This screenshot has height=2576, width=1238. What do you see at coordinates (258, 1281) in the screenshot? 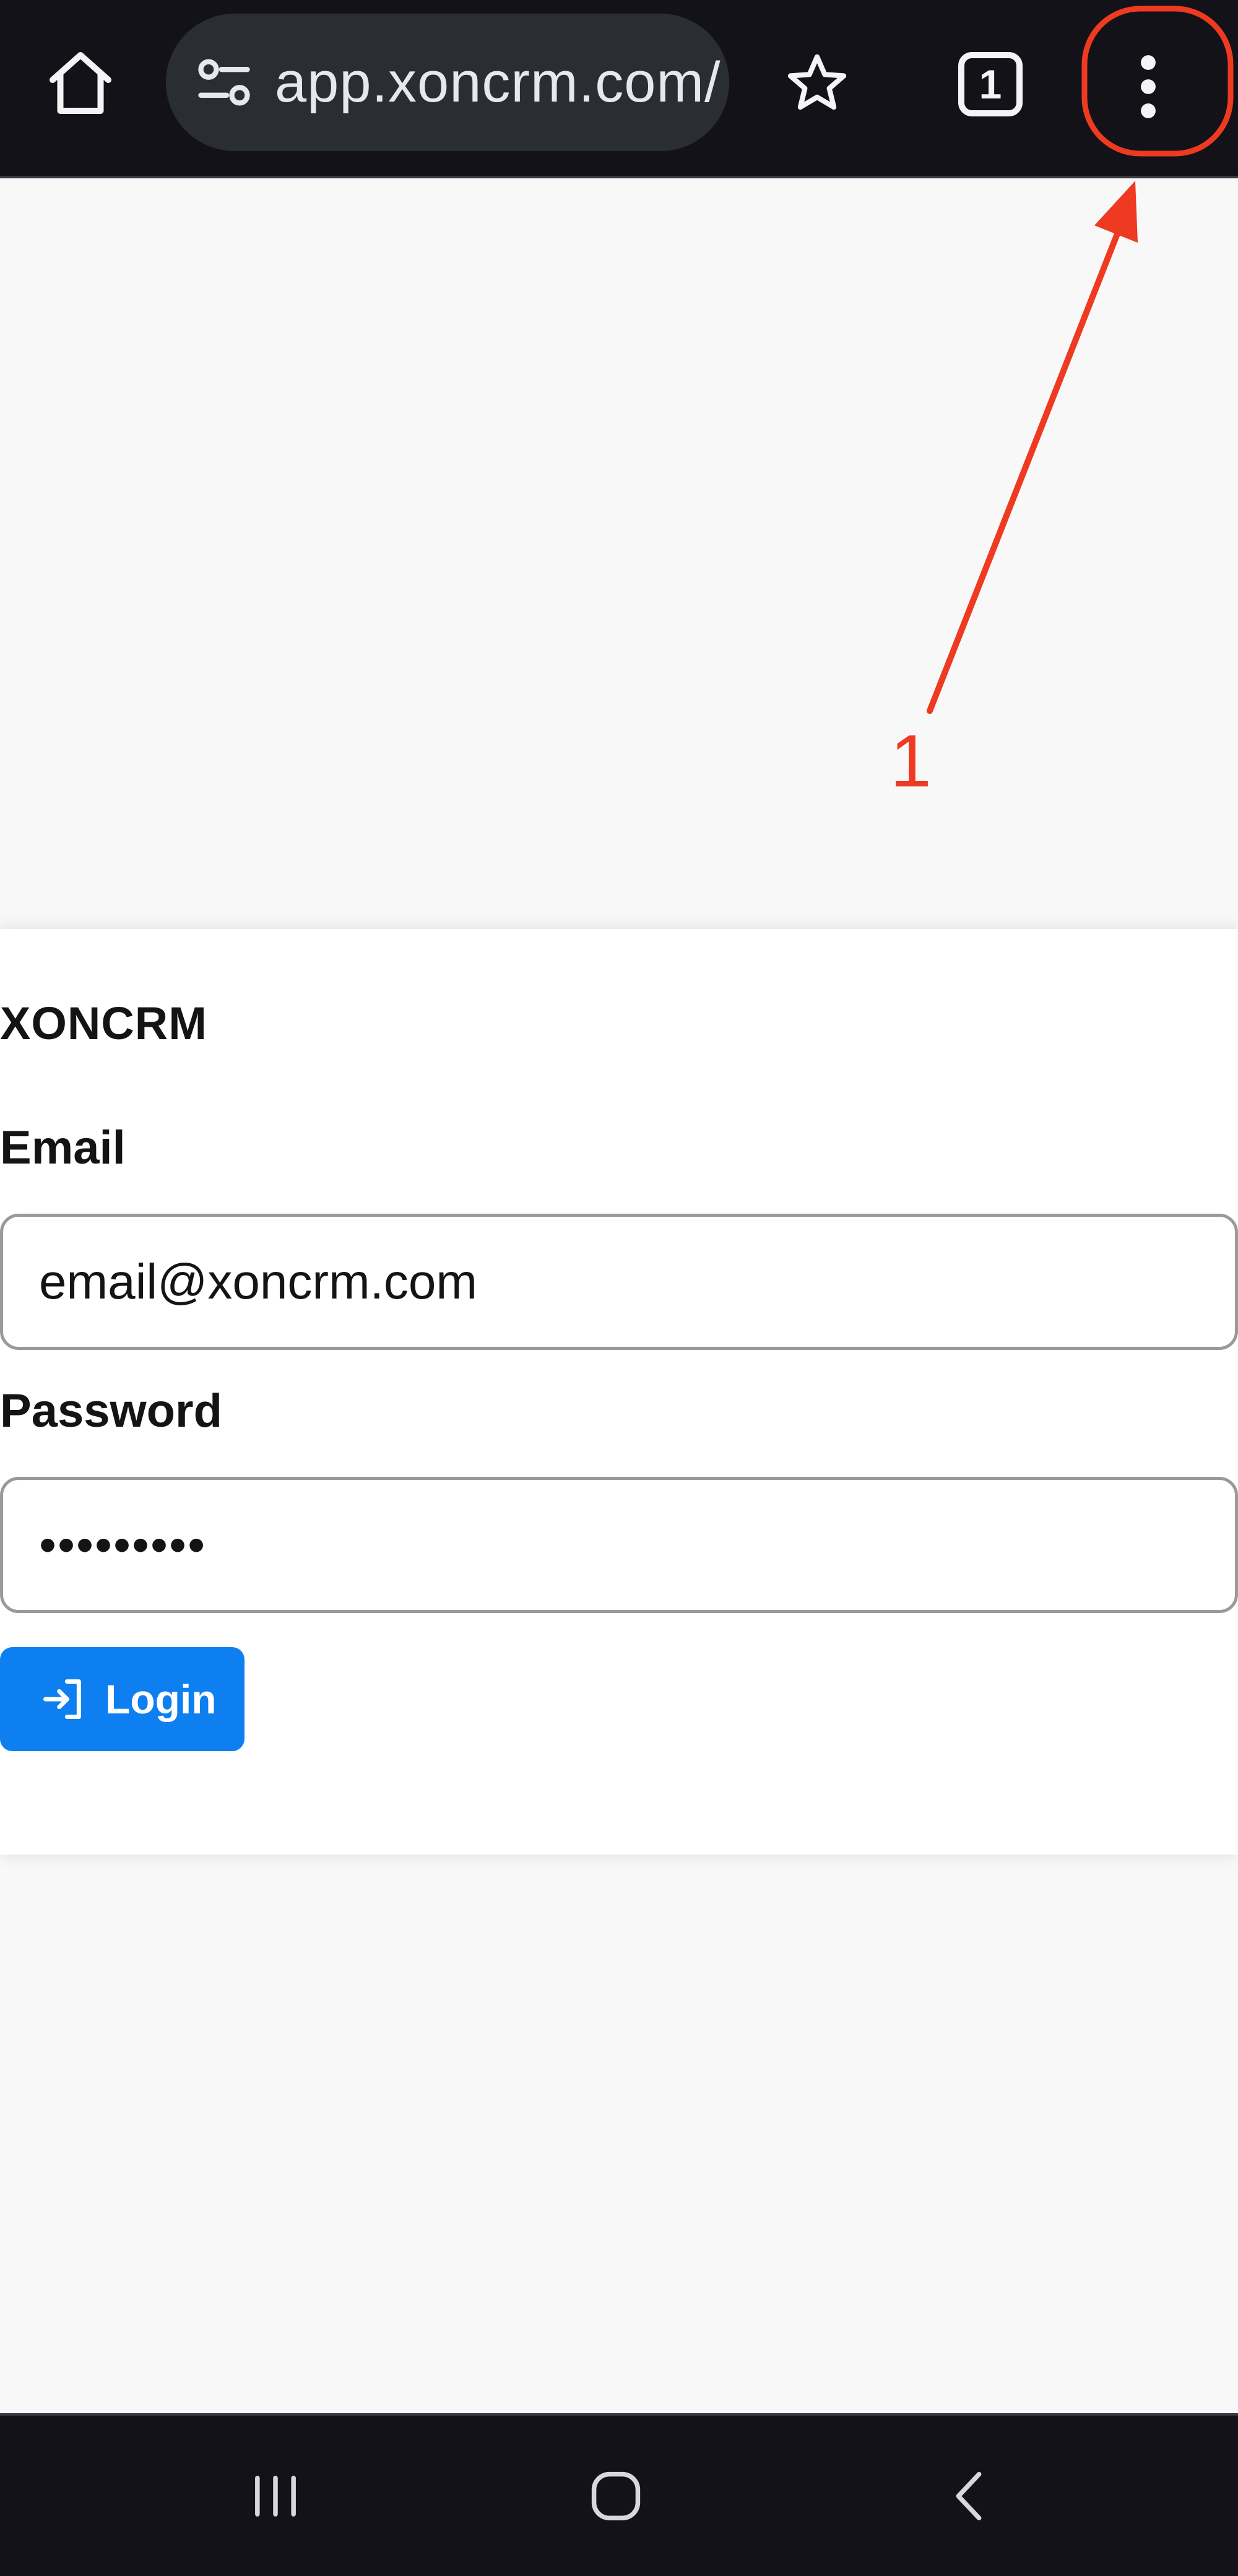
I see `email-value: email@xoncrm.com` at bounding box center [258, 1281].